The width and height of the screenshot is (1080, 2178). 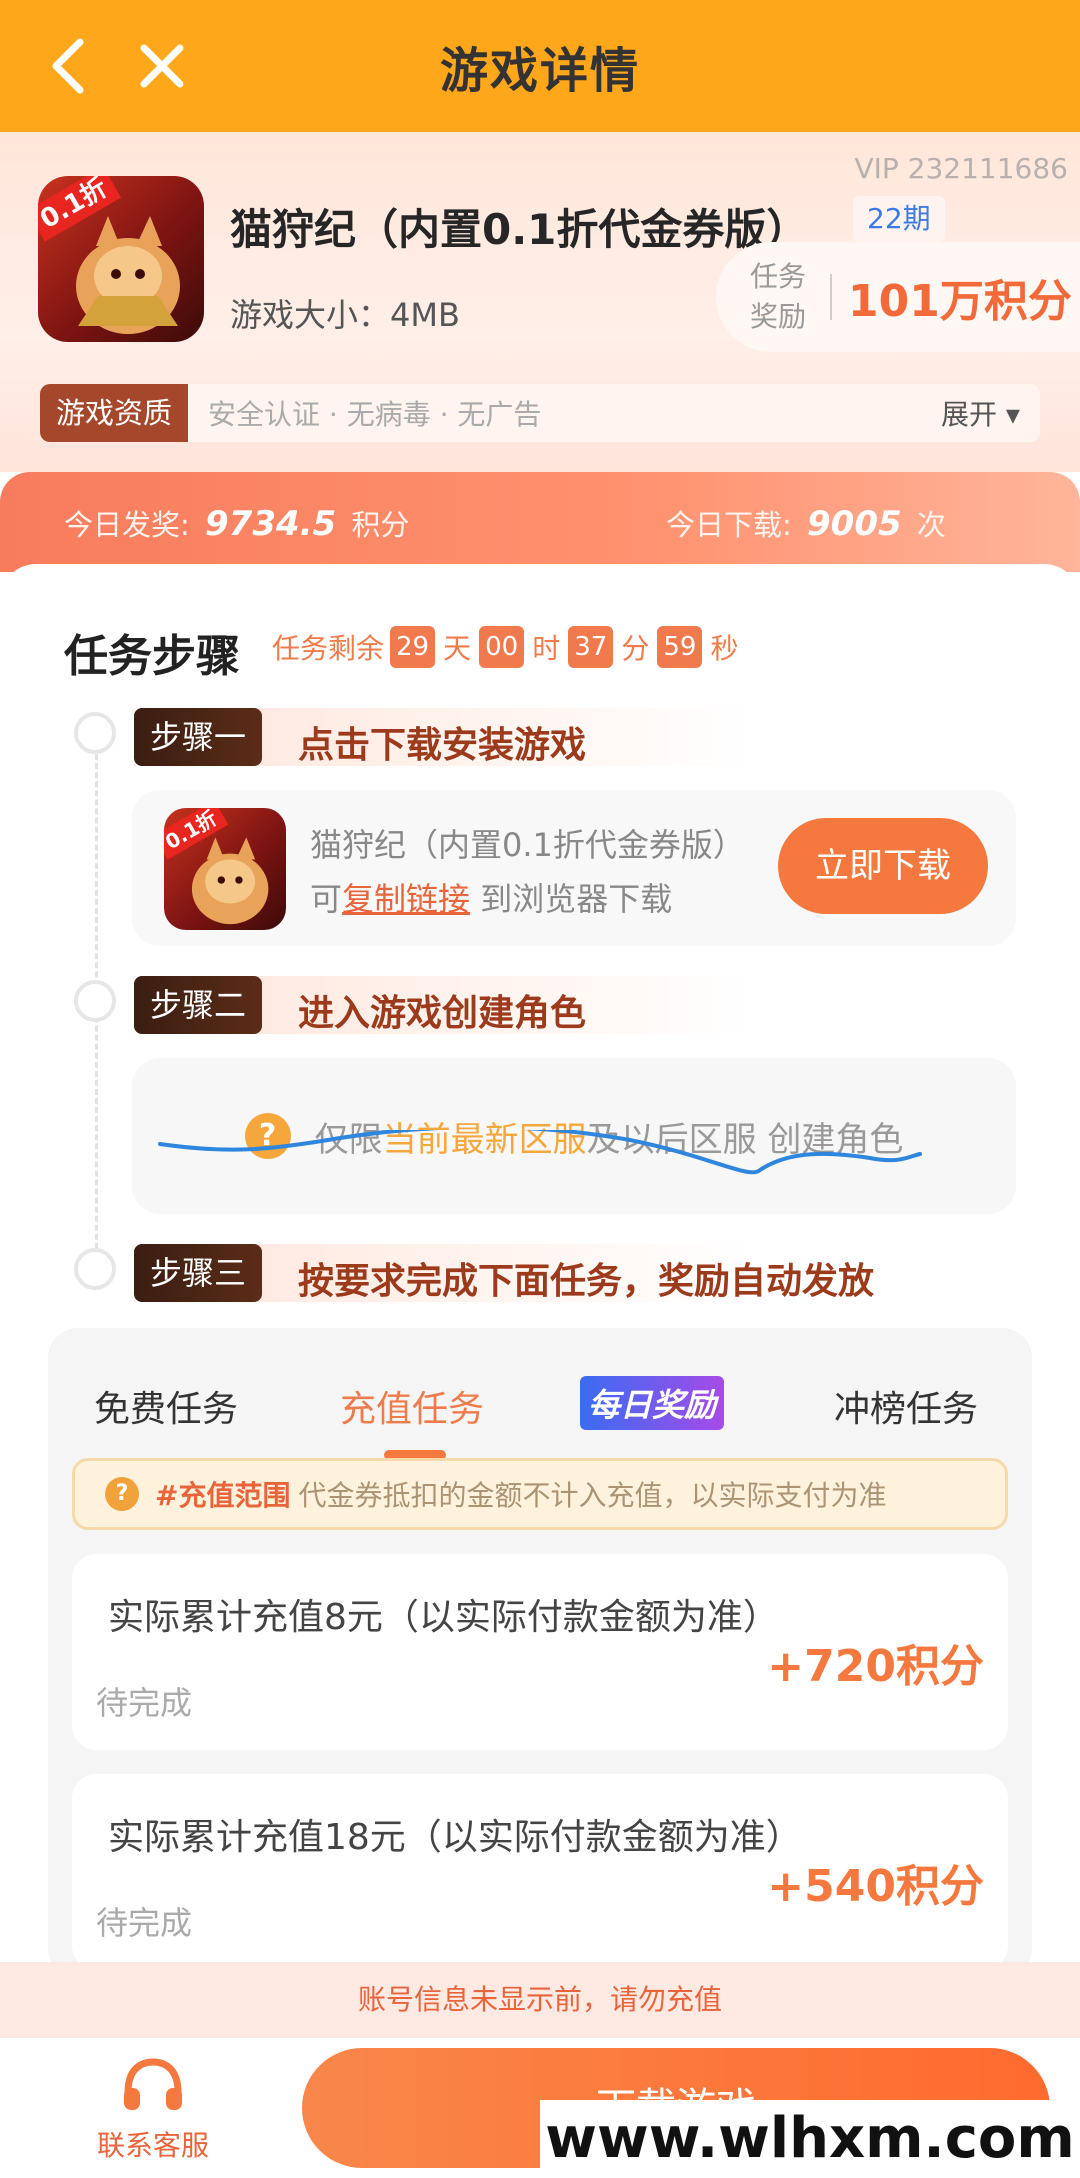 What do you see at coordinates (574, 868) in the screenshot?
I see `download-card: 0.1折 猫狩纪（内置0.1折代金券版） 可复制链接 到浏览器下载 立即下载` at bounding box center [574, 868].